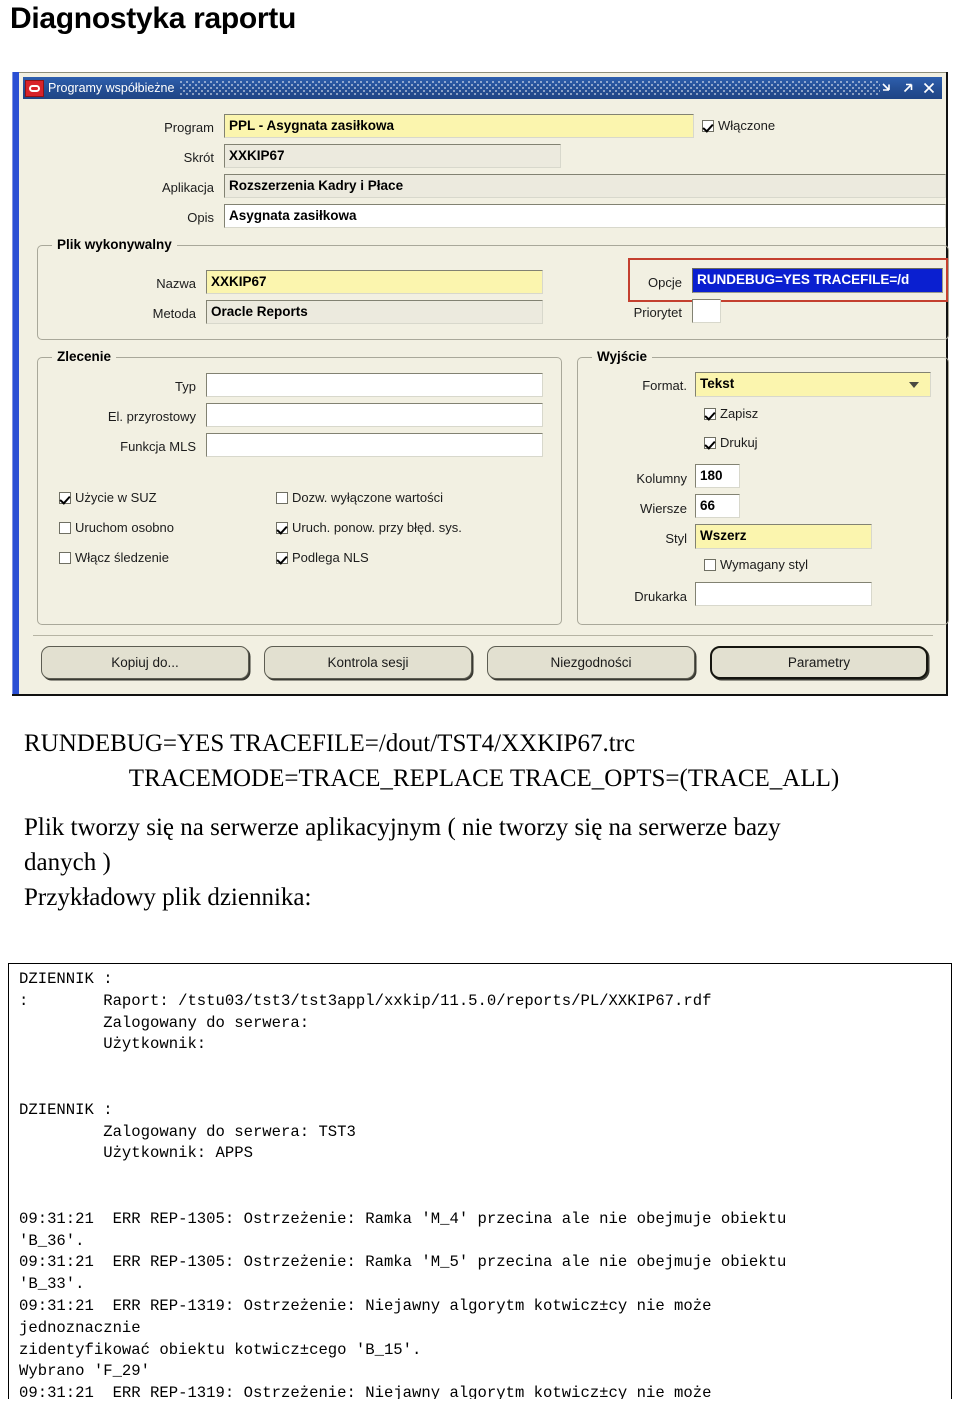 The height and width of the screenshot is (1408, 960). I want to click on el-przyrostowy-field, so click(374, 415).